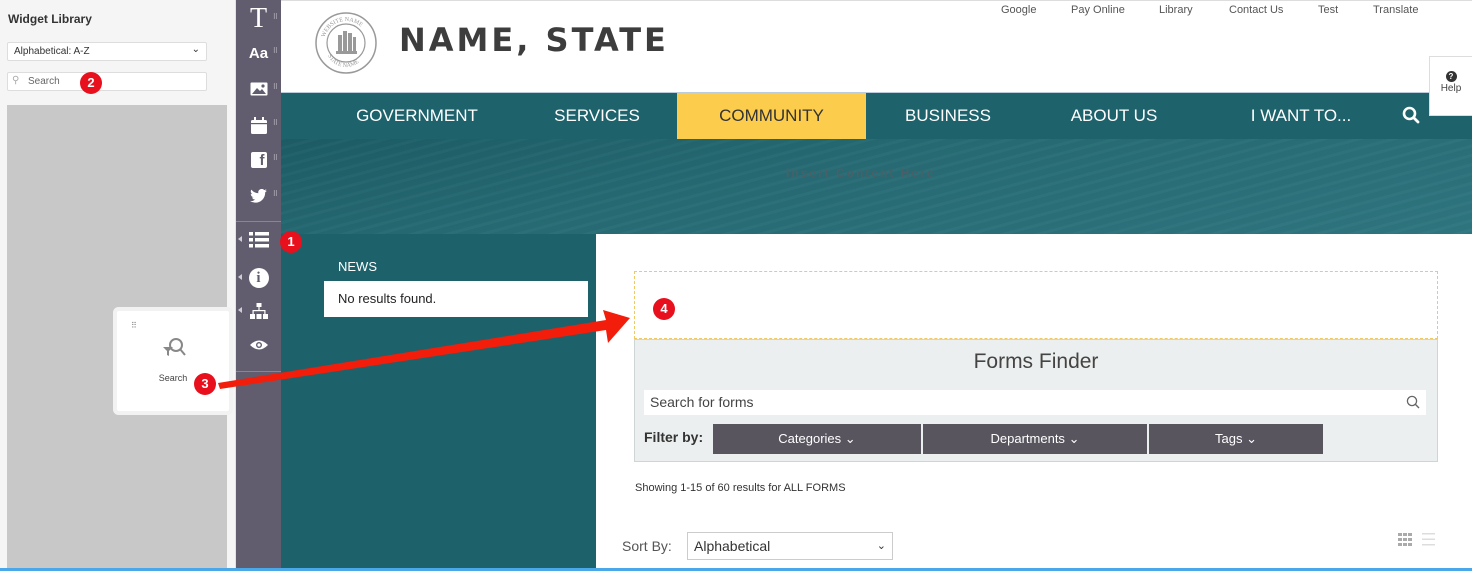  I want to click on filter-departments-button: Departments ⌄, so click(1035, 439).